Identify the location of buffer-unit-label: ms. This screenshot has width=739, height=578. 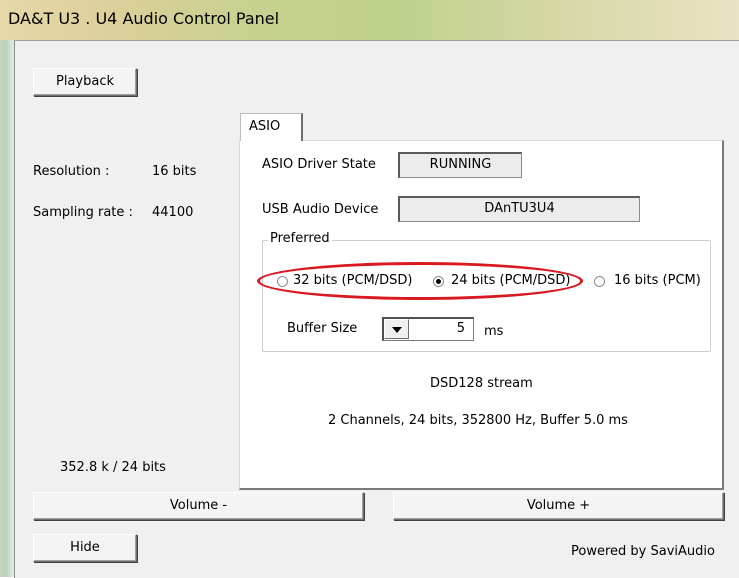
(494, 331).